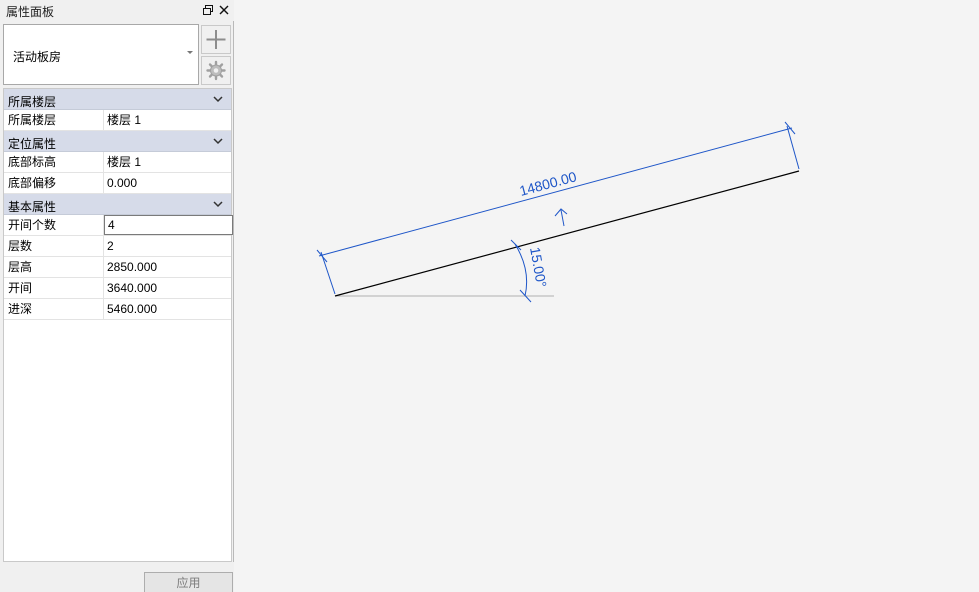  I want to click on property-value: 3640.000, so click(132, 288).